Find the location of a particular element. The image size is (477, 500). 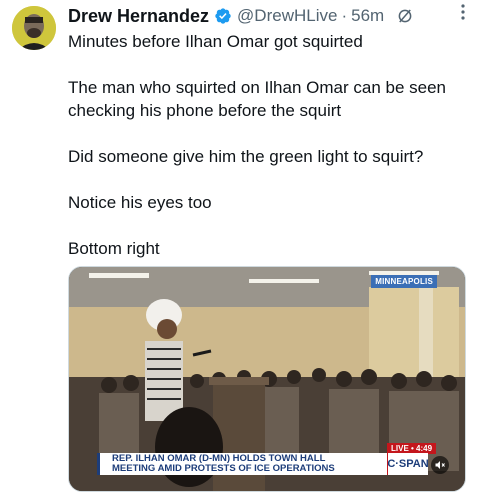

more-options-icon is located at coordinates (463, 12).